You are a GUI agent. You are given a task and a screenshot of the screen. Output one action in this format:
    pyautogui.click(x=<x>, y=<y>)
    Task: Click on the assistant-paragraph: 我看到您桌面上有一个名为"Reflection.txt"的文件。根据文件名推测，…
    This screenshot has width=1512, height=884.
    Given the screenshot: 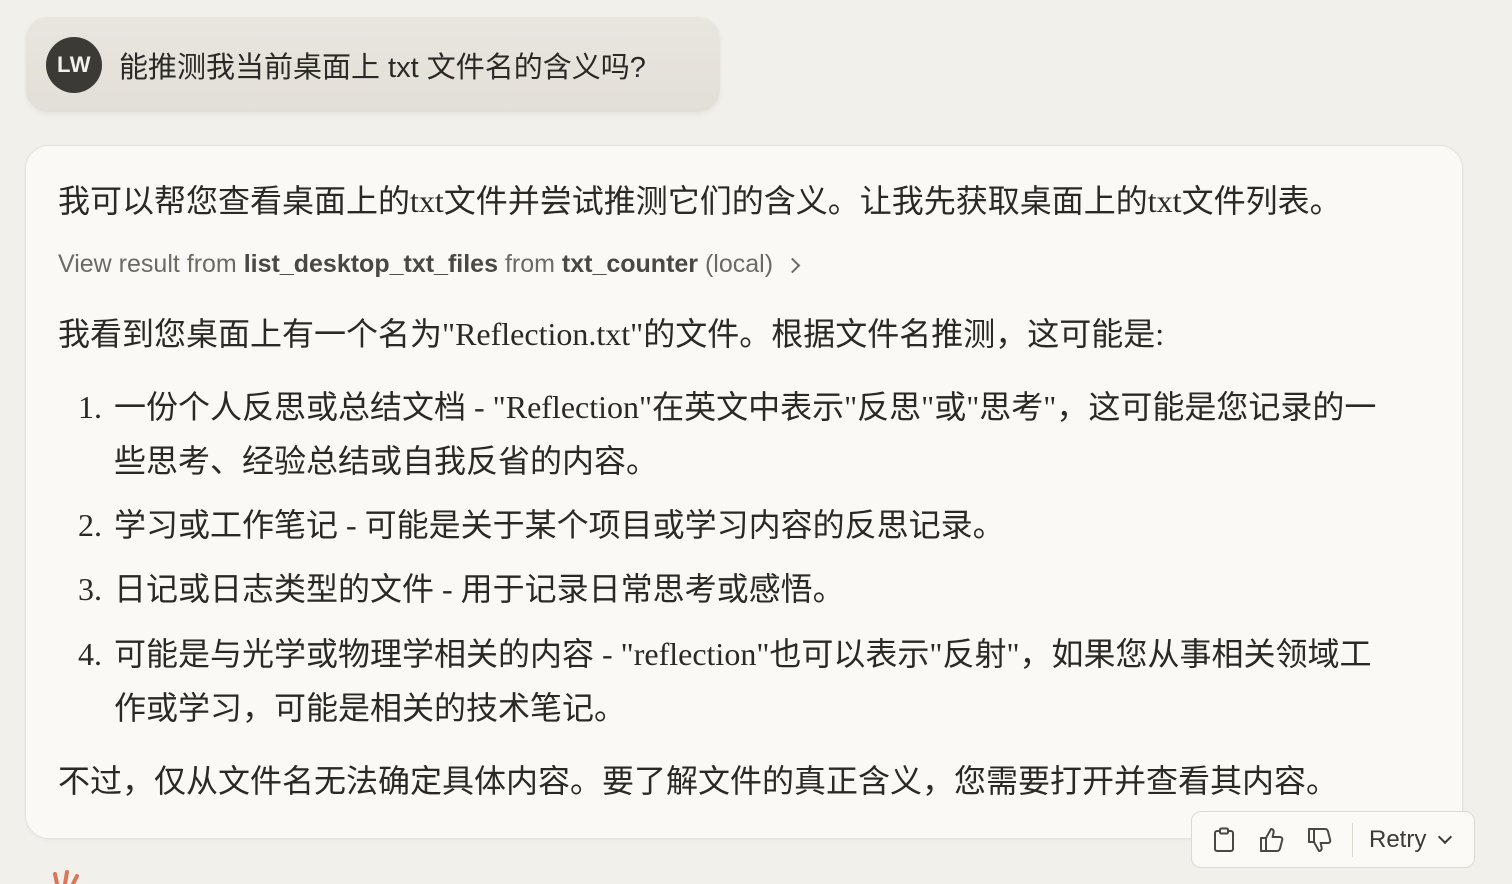 What is the action you would take?
    pyautogui.click(x=611, y=334)
    